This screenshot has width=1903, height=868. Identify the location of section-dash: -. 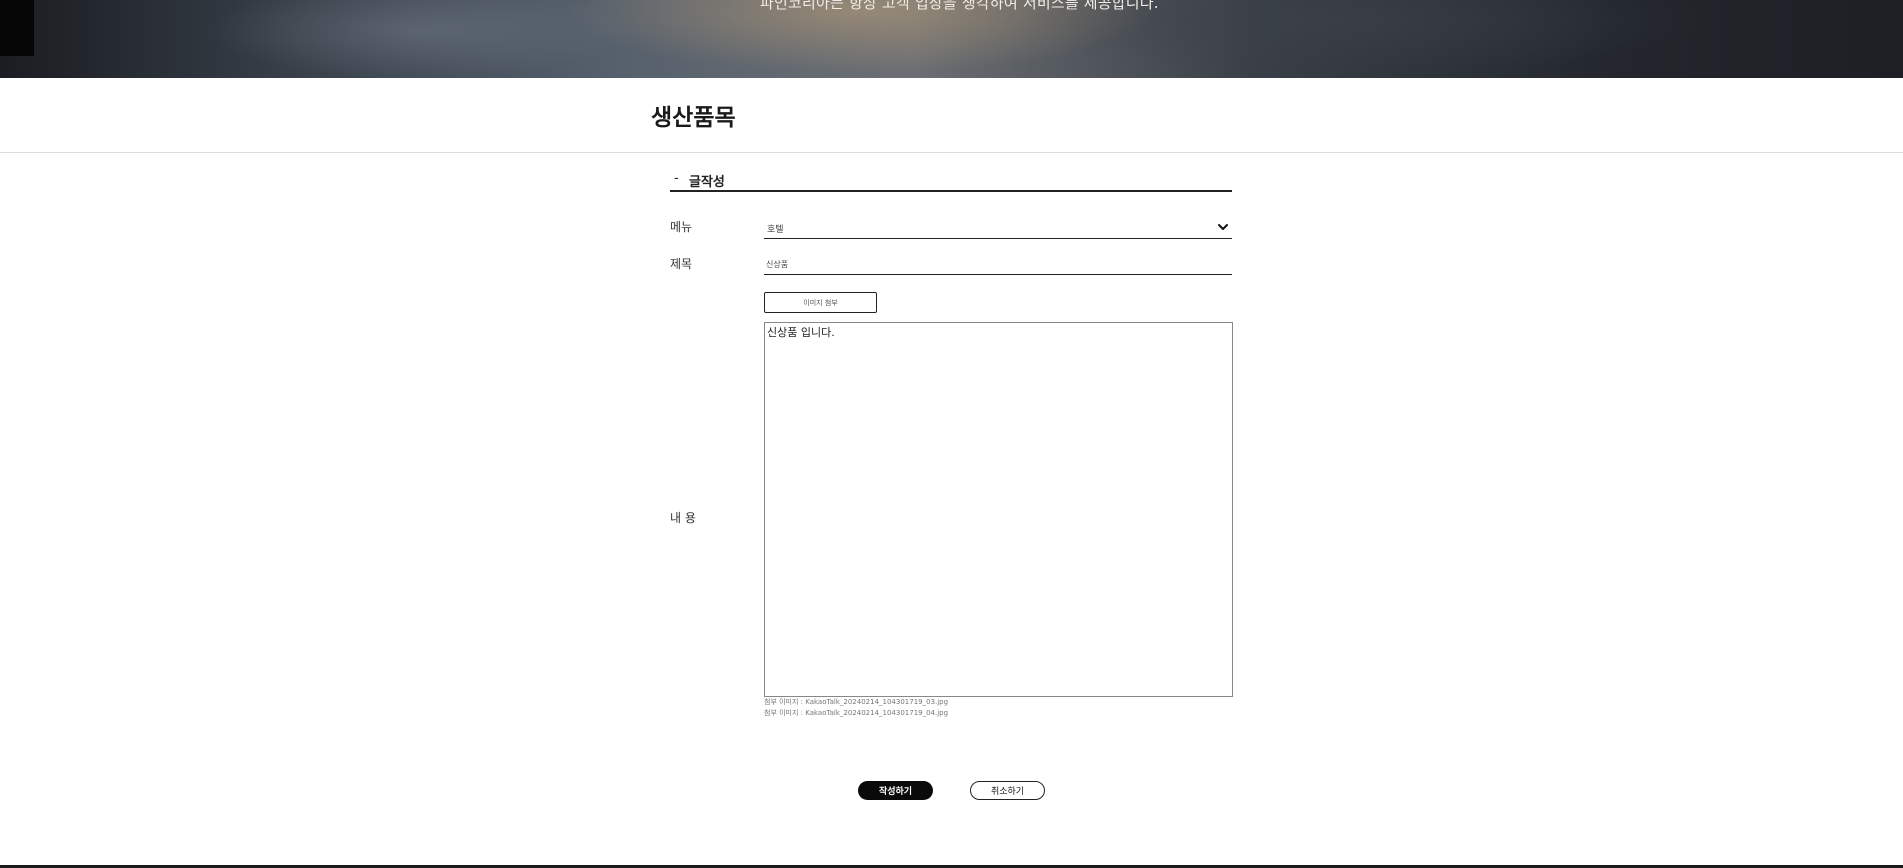
(676, 178).